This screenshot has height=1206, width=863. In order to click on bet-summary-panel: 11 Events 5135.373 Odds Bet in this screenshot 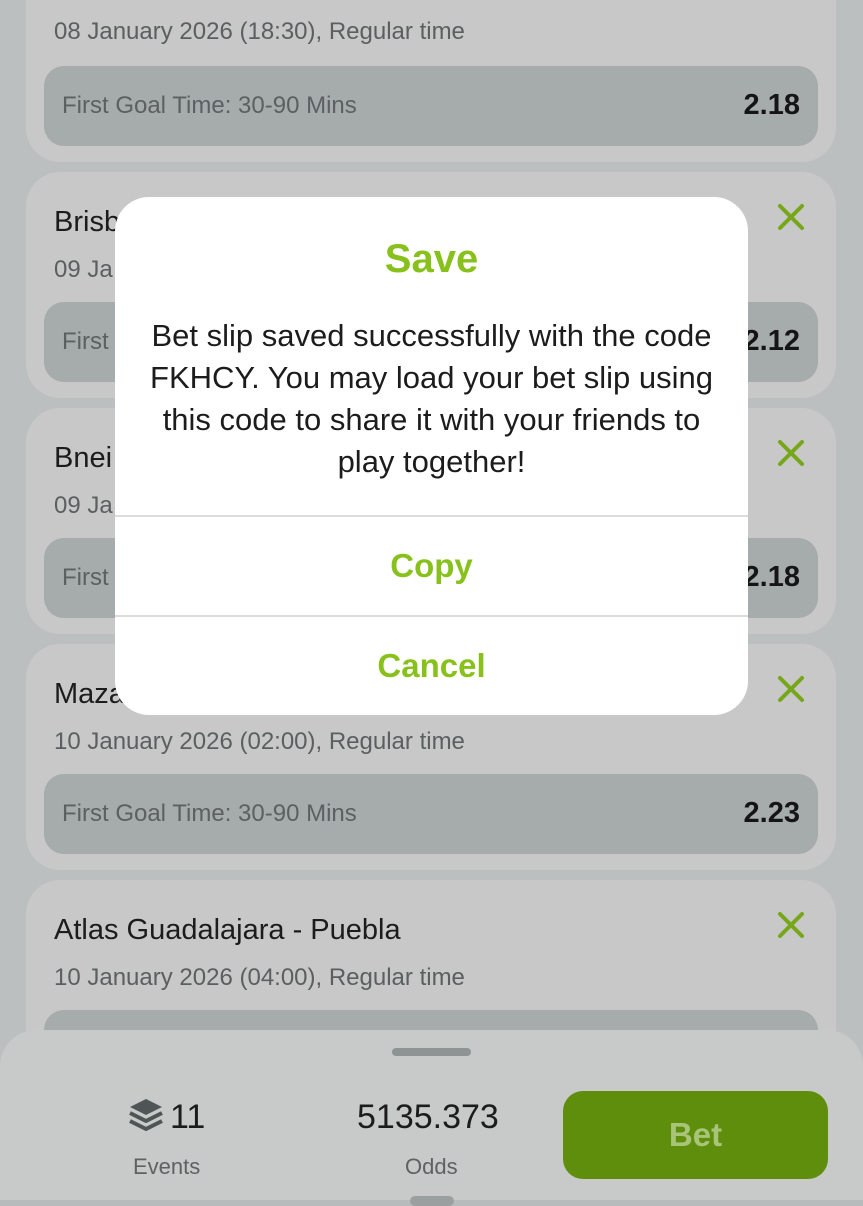, I will do `click(431, 1115)`.